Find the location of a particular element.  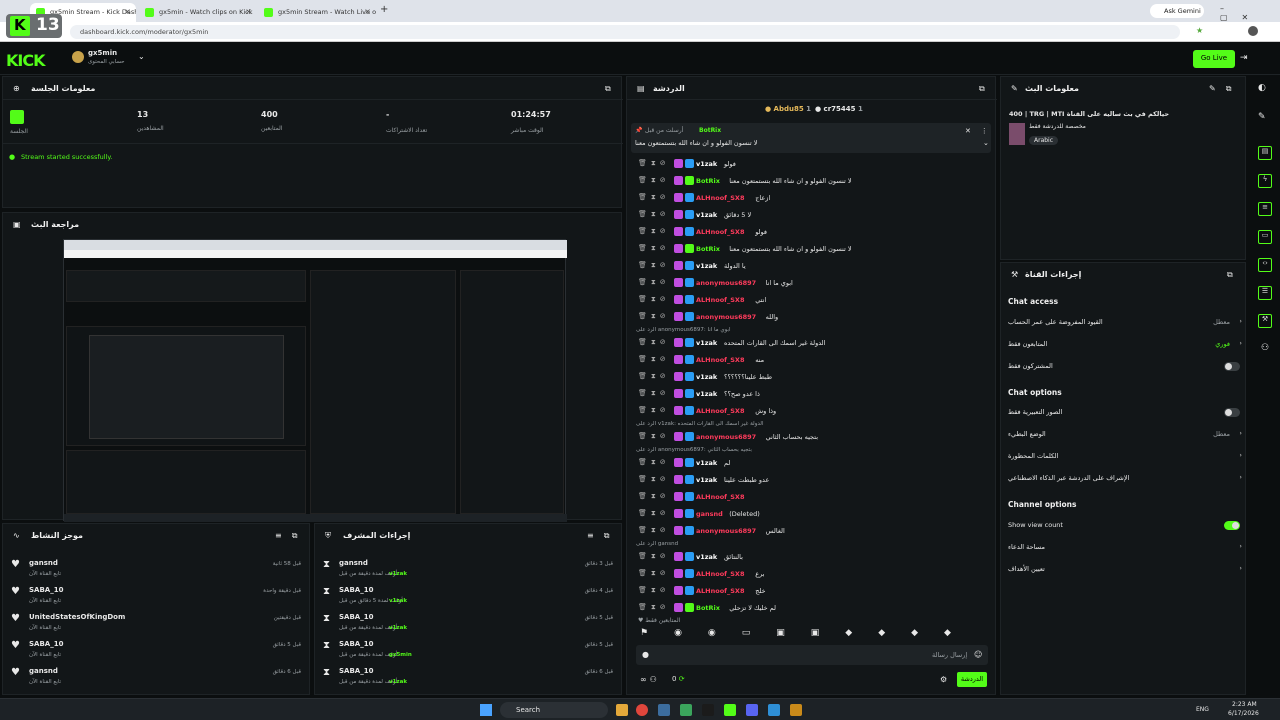

activity-user: SABA_10 is located at coordinates (46, 590).